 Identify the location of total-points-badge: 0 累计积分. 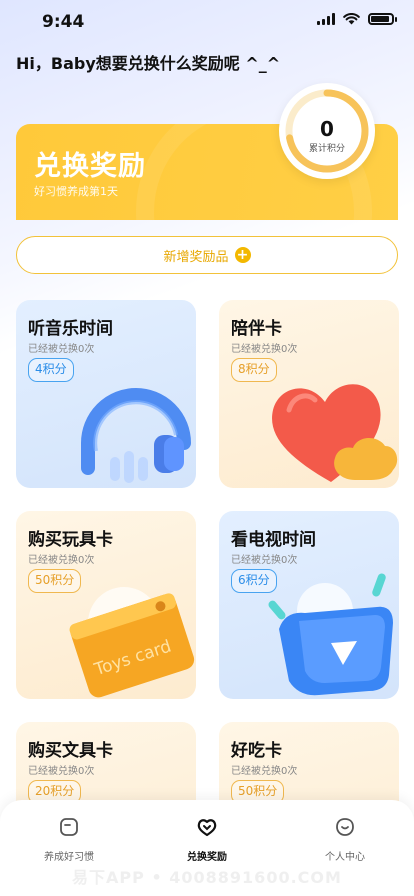
(327, 131).